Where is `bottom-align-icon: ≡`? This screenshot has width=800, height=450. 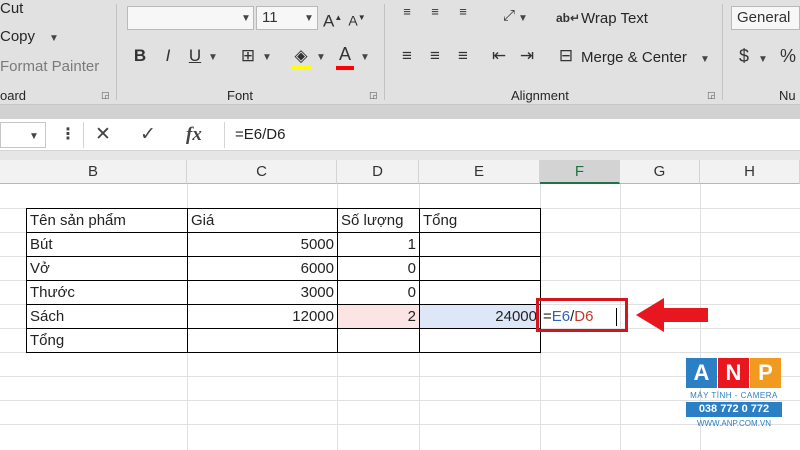 bottom-align-icon: ≡ is located at coordinates (463, 12).